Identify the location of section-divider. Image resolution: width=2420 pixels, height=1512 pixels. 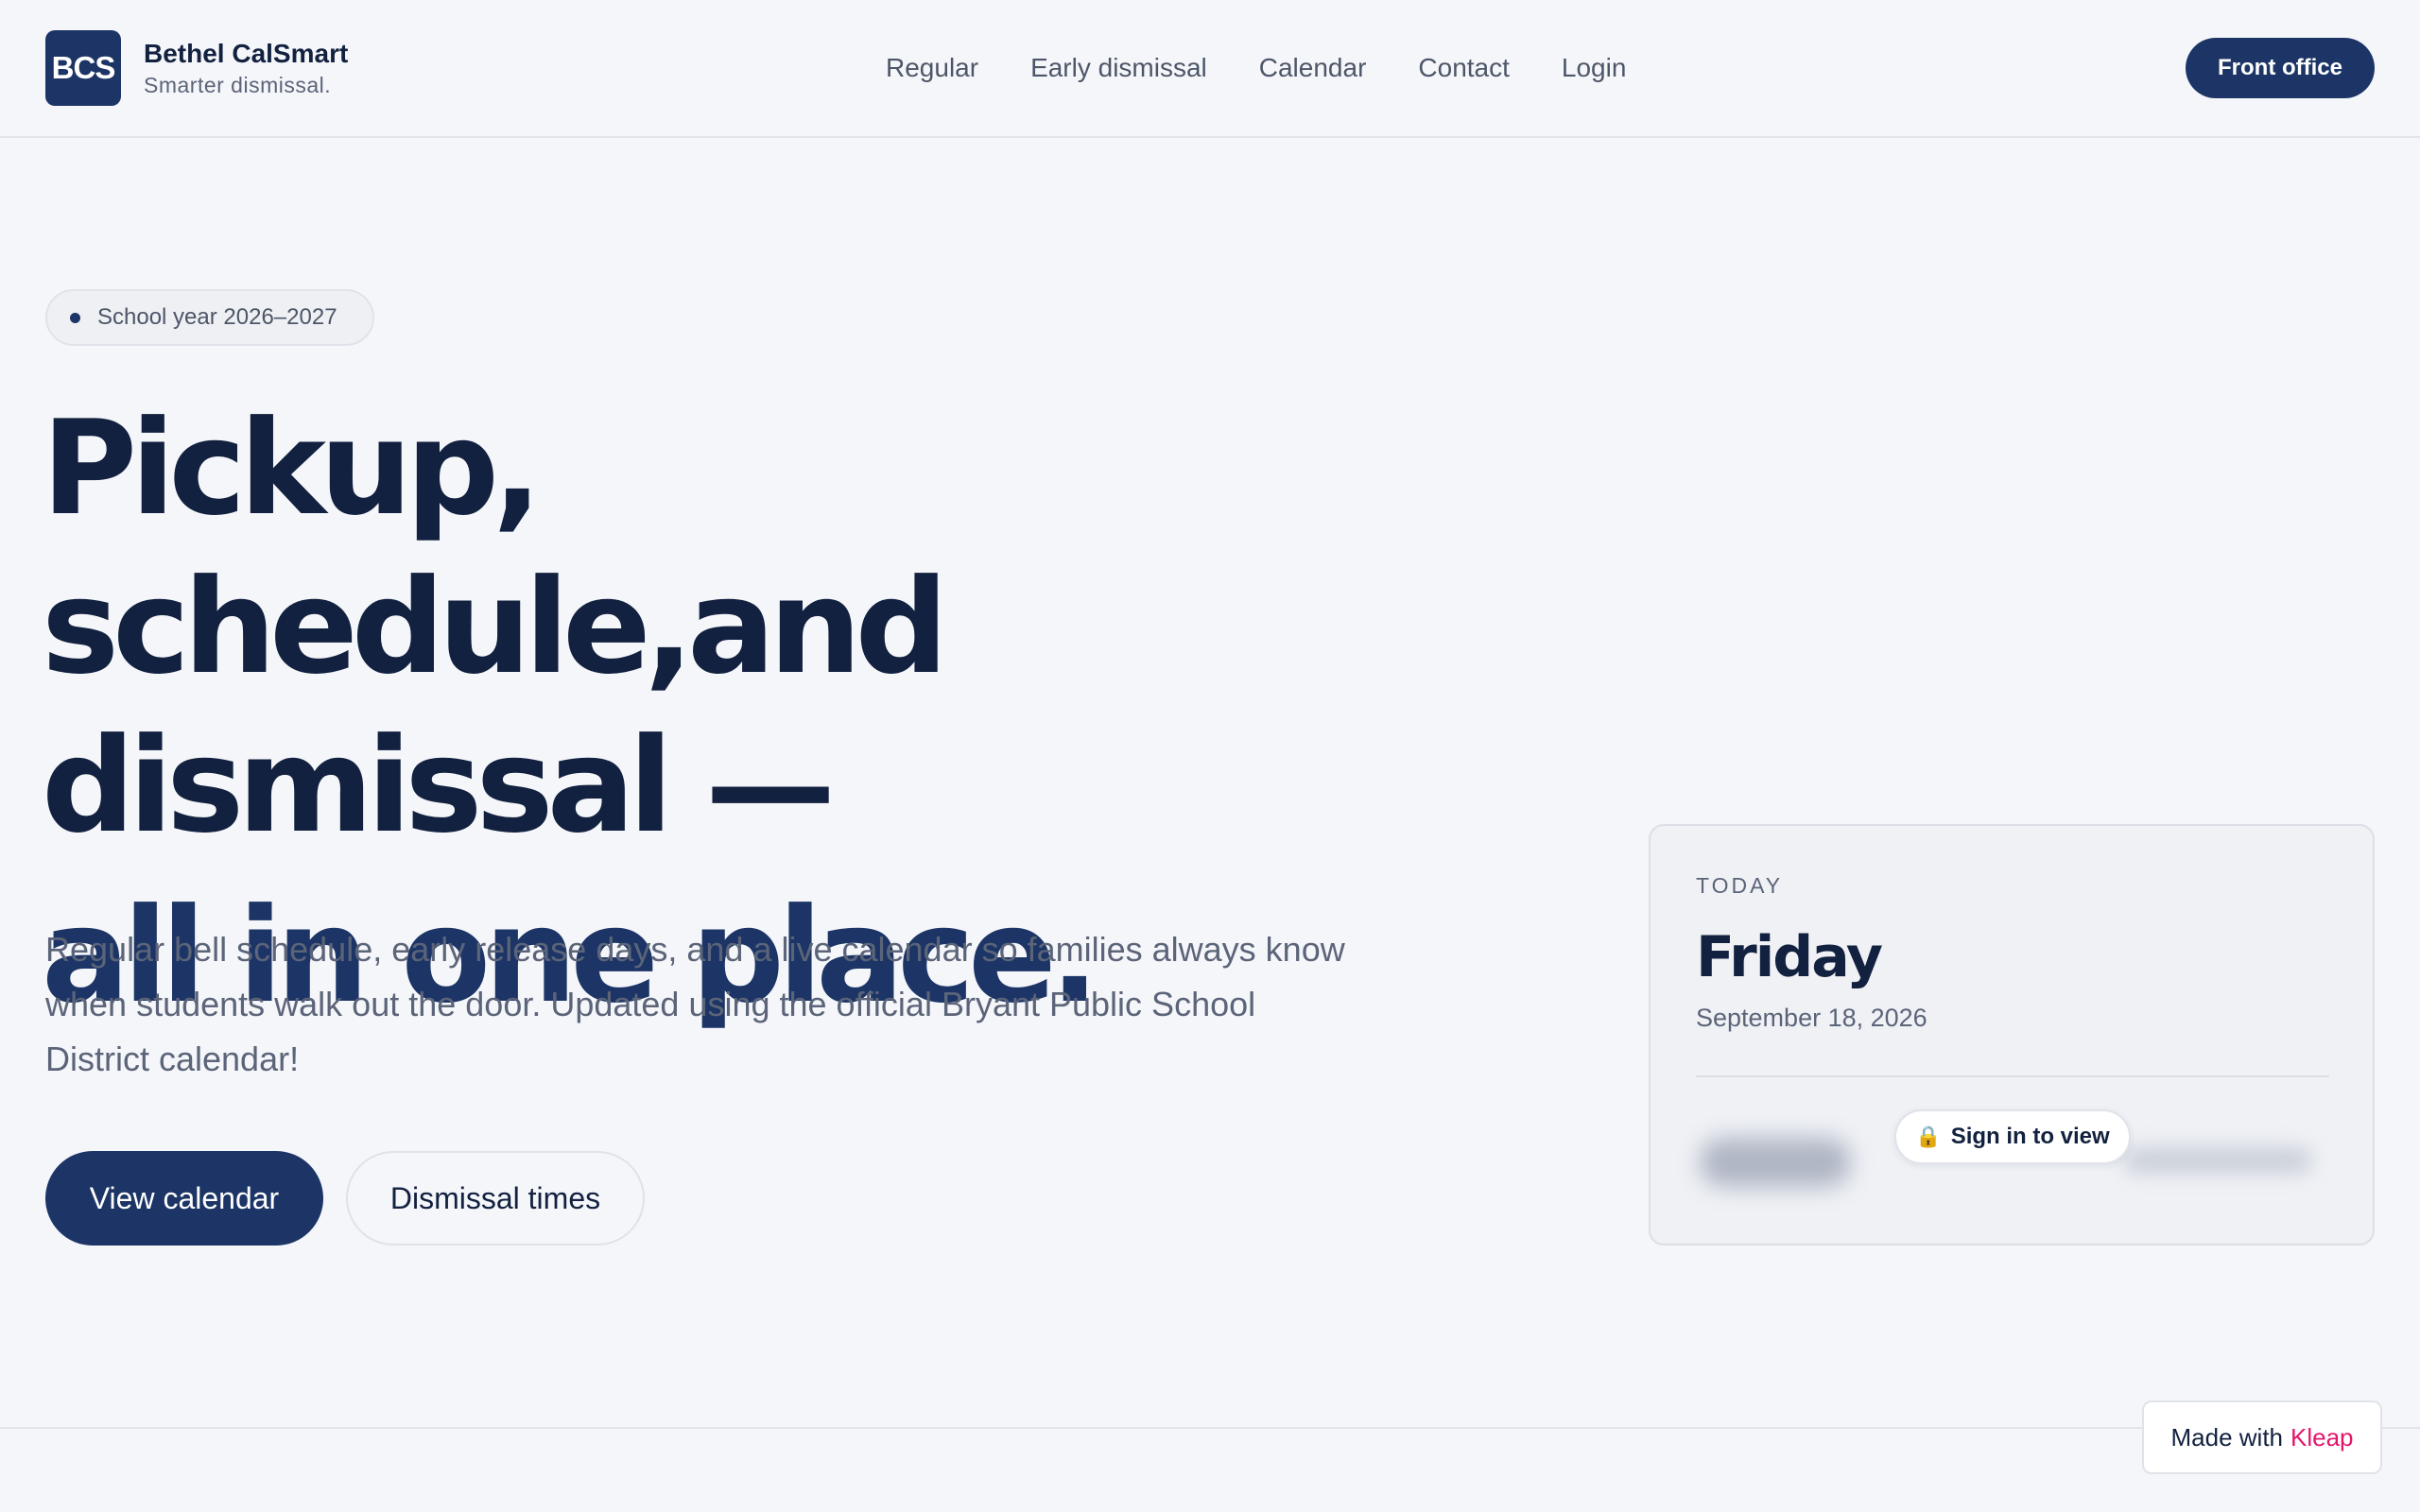
(1210, 1428).